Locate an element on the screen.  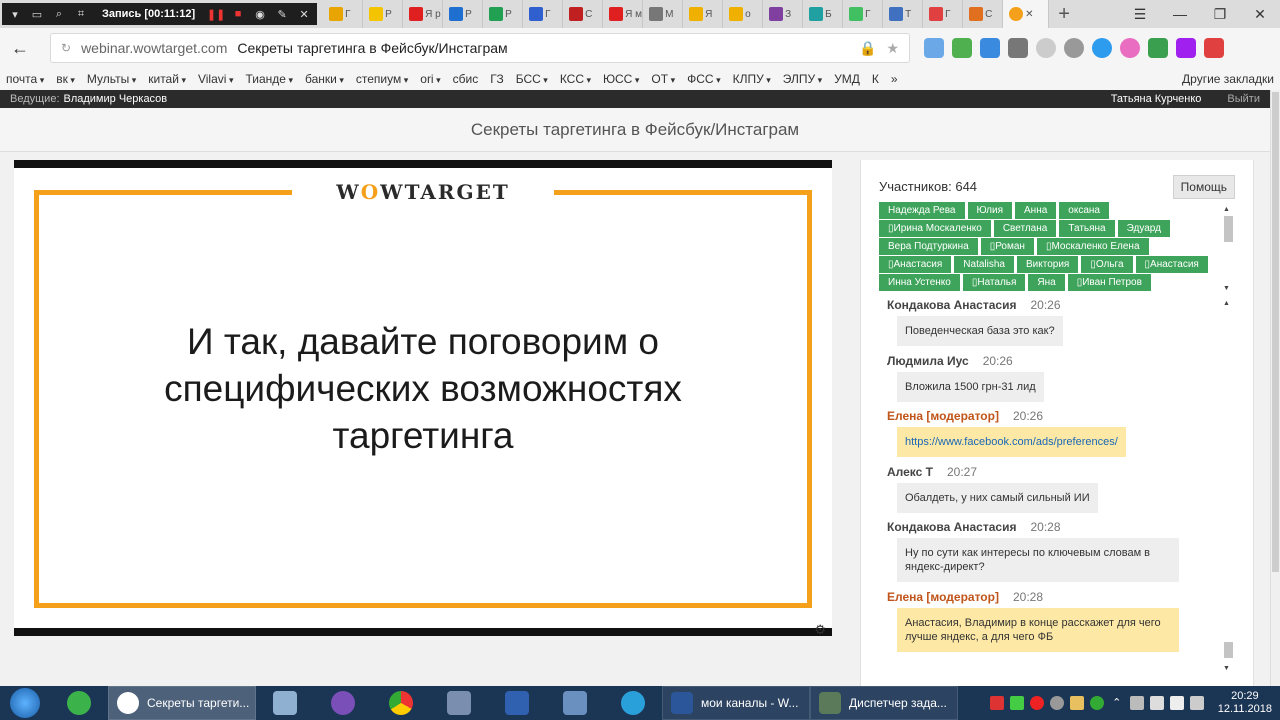
network-icon is located at coordinates (1136, 703).